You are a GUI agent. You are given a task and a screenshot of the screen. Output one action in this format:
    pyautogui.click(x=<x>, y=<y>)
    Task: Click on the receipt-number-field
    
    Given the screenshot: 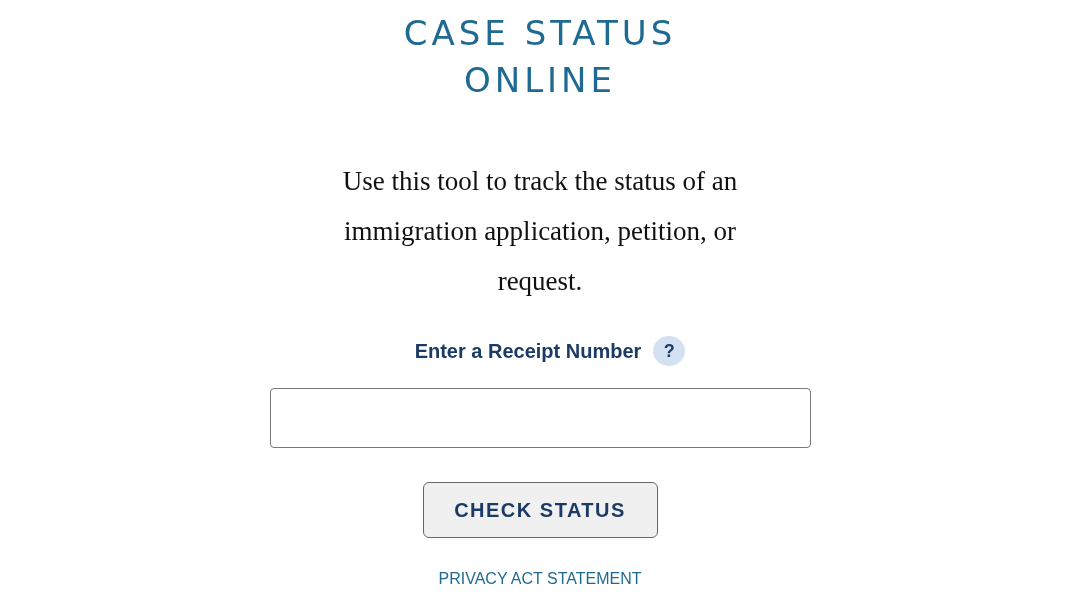 What is the action you would take?
    pyautogui.click(x=540, y=418)
    